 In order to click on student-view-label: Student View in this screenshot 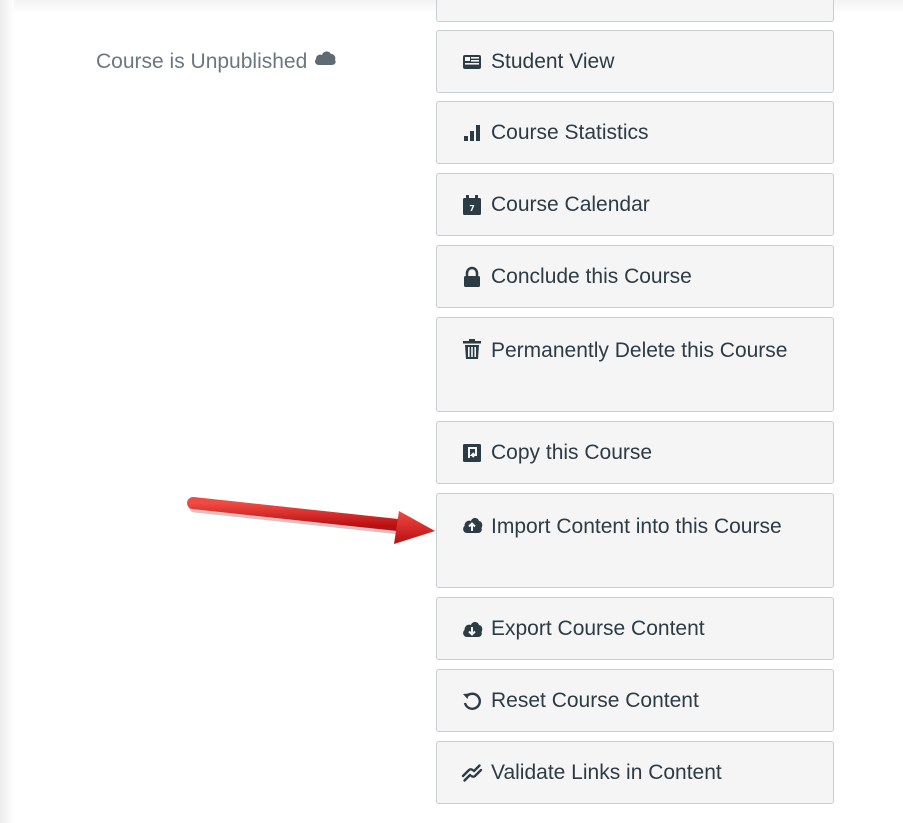, I will do `click(553, 61)`.